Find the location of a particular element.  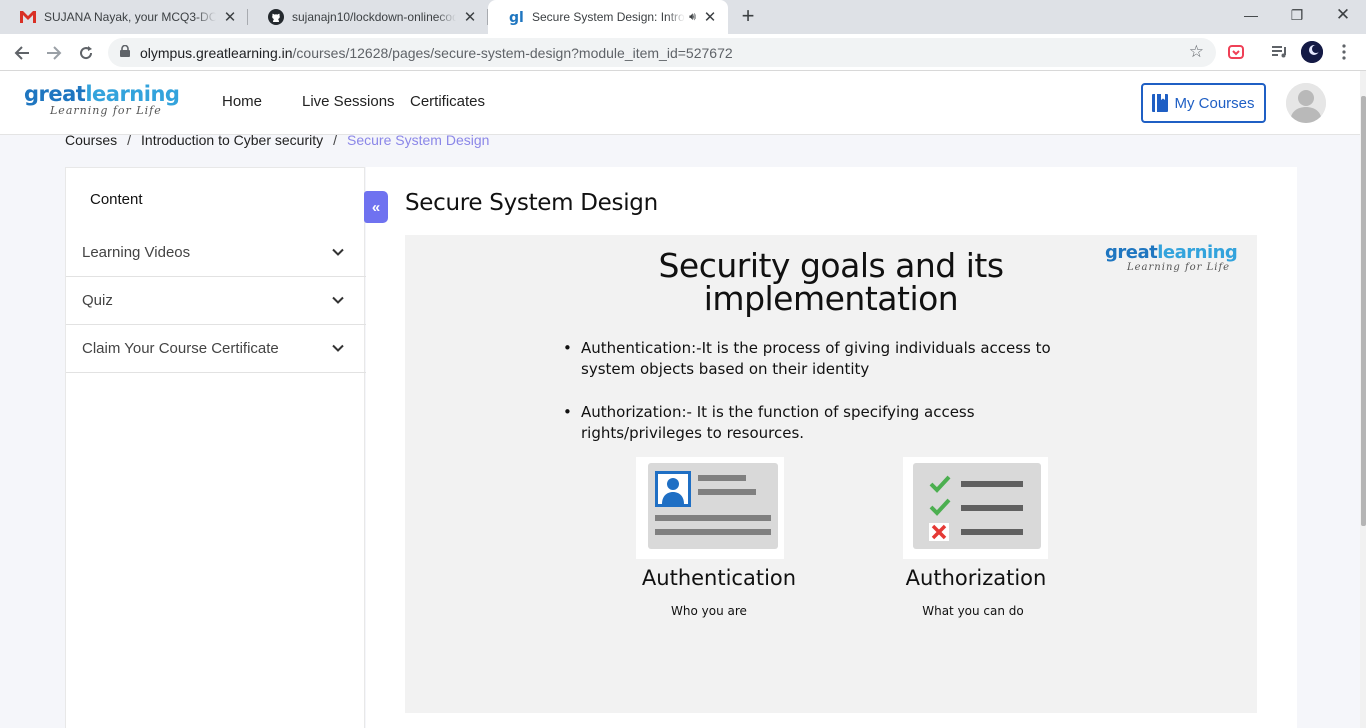

svg-text: gl is located at coordinates (516, 17).